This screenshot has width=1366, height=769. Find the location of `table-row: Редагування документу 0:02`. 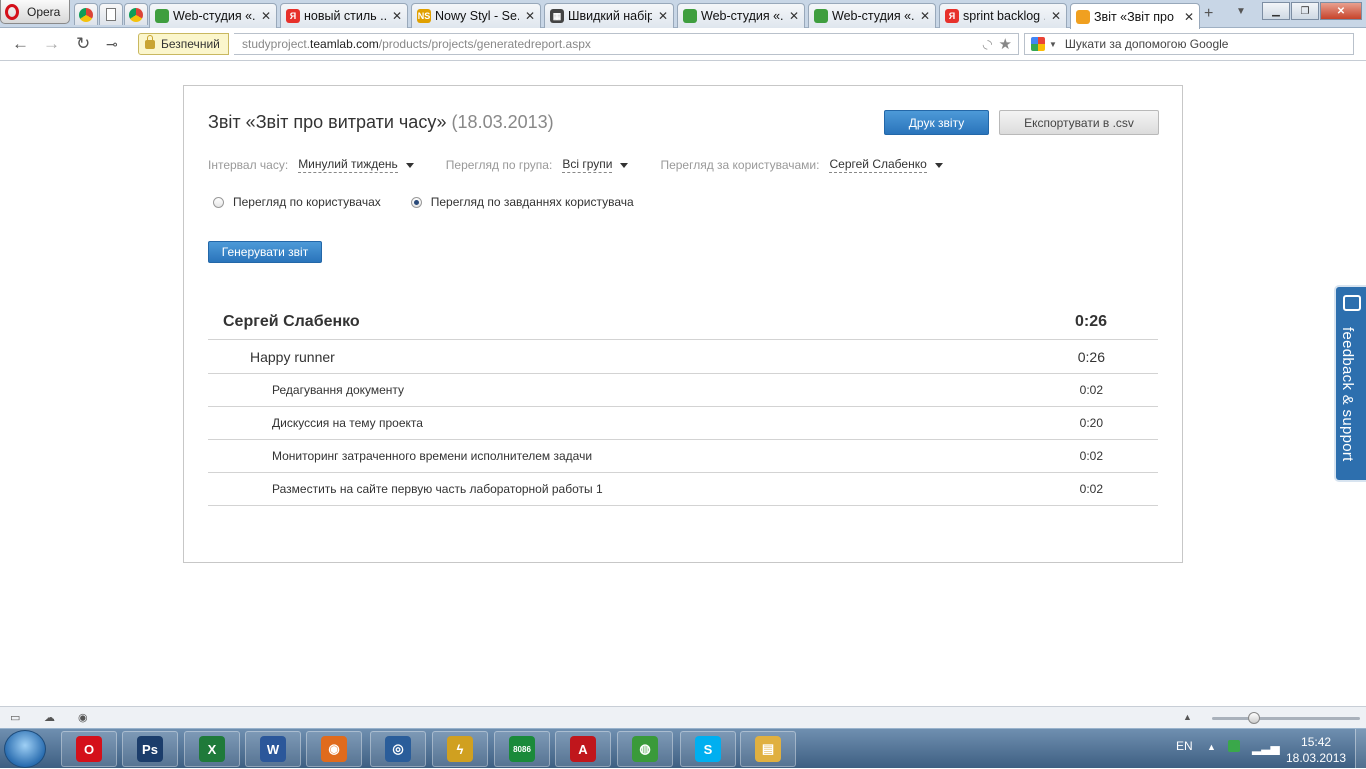

table-row: Редагування документу 0:02 is located at coordinates (683, 390).